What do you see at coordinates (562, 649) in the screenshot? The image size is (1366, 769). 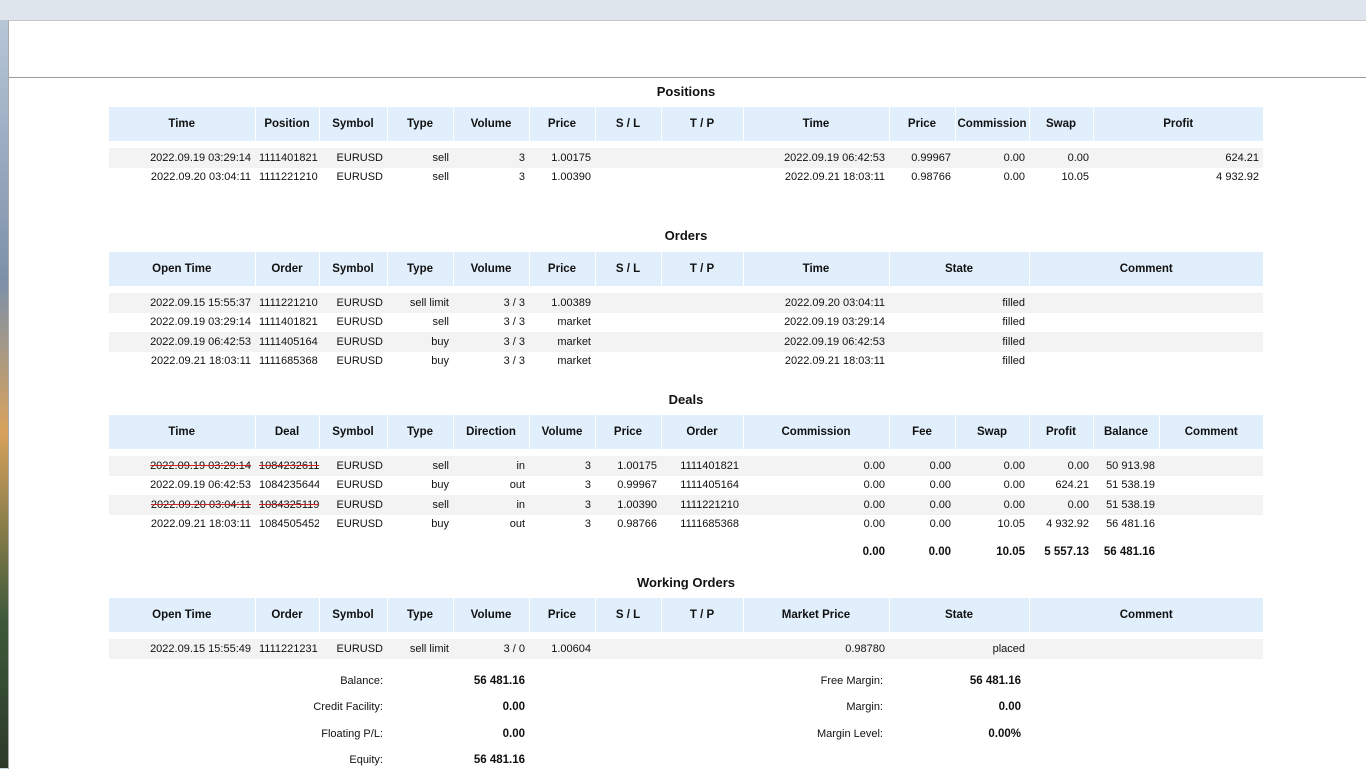 I see `cell-price: 1.00604` at bounding box center [562, 649].